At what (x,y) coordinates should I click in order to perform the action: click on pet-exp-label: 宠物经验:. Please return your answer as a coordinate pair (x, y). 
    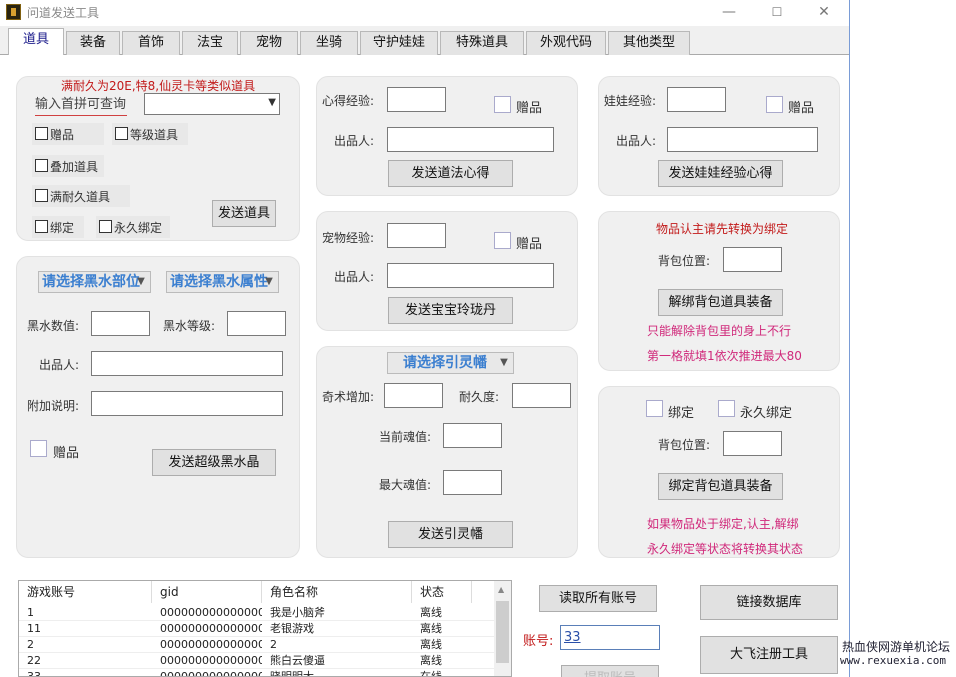
    Looking at the image, I should click on (348, 238).